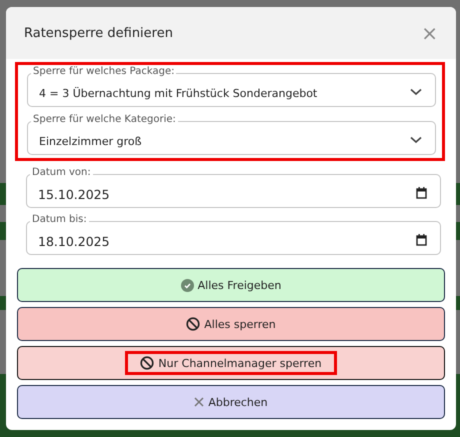  What do you see at coordinates (178, 93) in the screenshot?
I see `select-value: 4 = 3 Übernachtung mit Frühstück Sonderangebot` at bounding box center [178, 93].